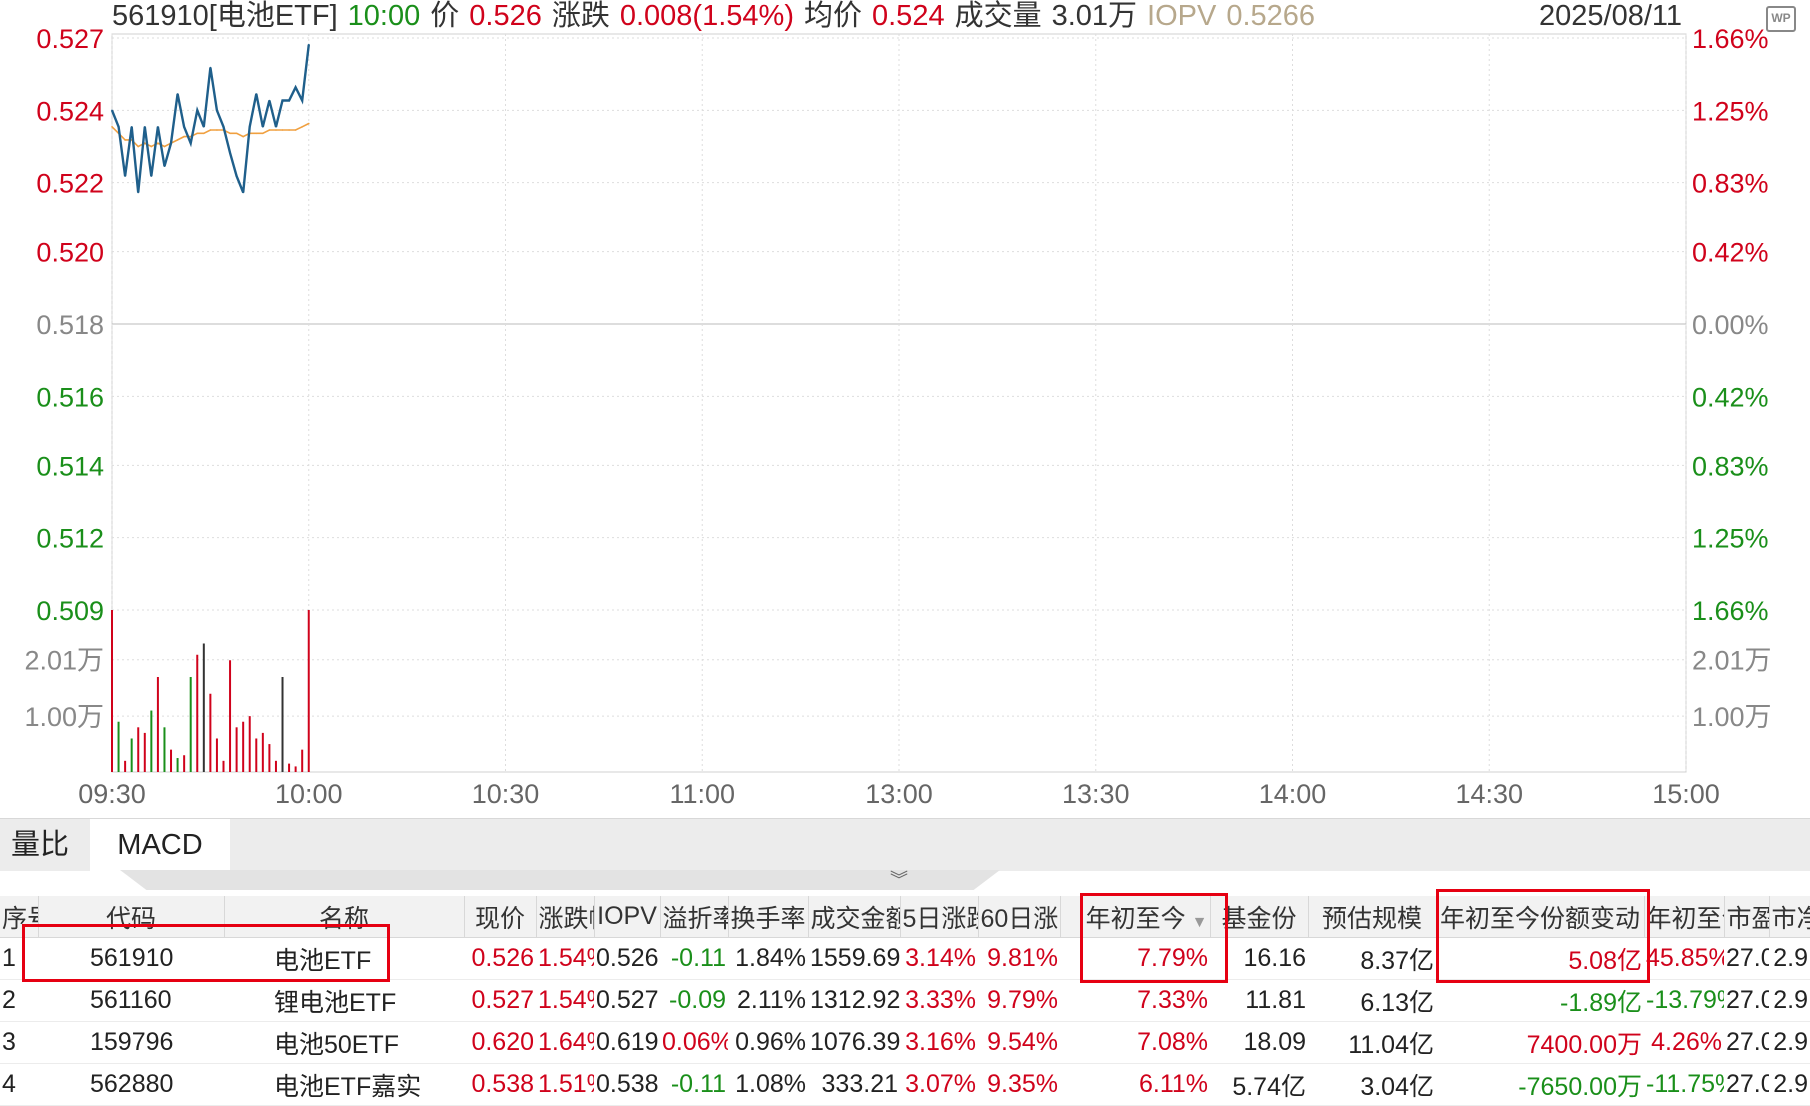  I want to click on column-header-label: 市净, so click(1791, 919).